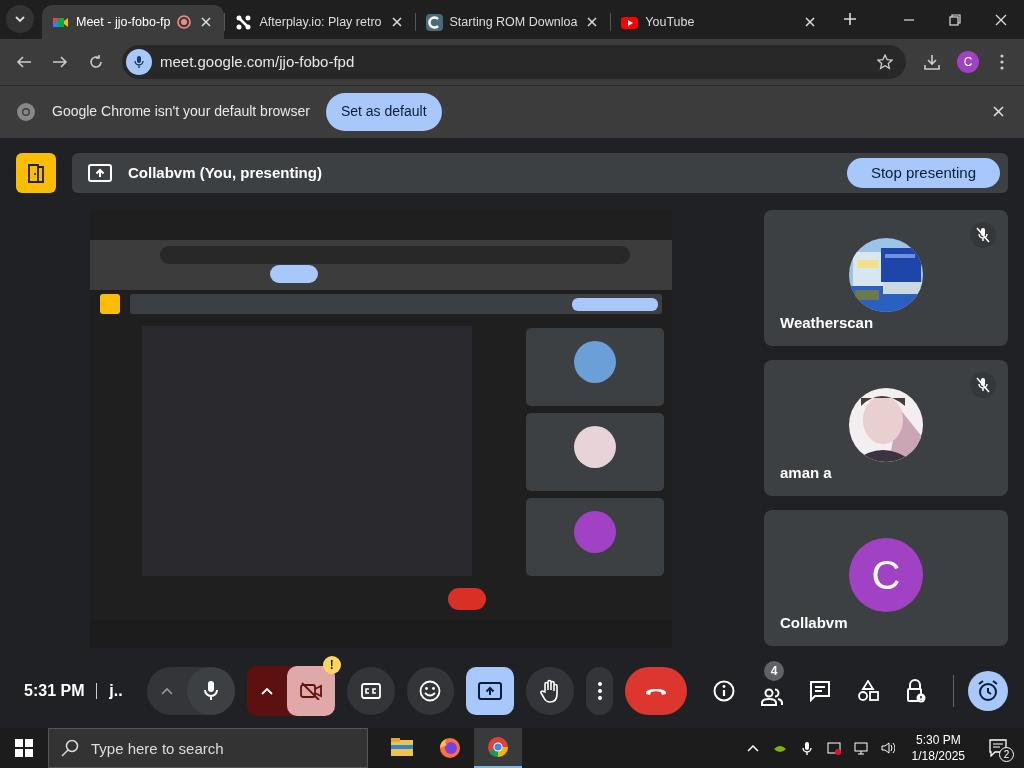 The image size is (1024, 768). Describe the element at coordinates (916, 691) in the screenshot. I see `lock-icon` at that location.